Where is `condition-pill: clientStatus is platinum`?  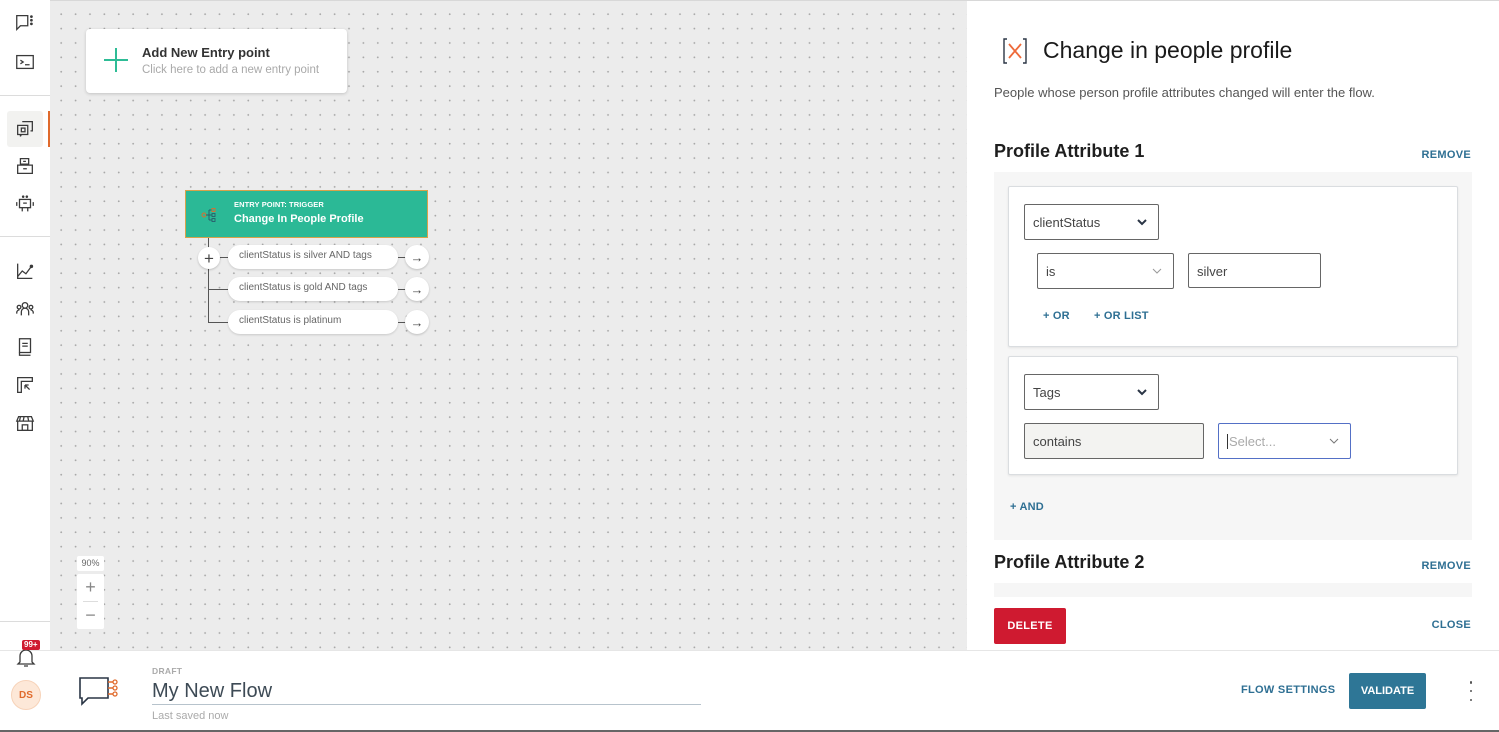
condition-pill: clientStatus is platinum is located at coordinates (313, 322).